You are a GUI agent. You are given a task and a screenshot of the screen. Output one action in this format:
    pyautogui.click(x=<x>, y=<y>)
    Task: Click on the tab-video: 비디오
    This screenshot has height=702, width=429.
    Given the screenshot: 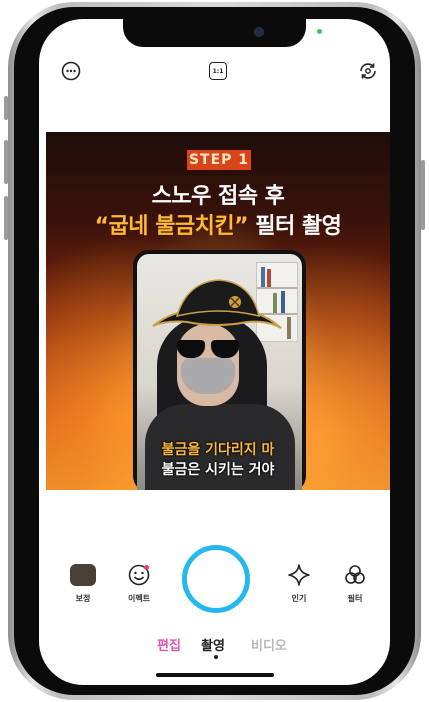 What is the action you would take?
    pyautogui.click(x=269, y=644)
    